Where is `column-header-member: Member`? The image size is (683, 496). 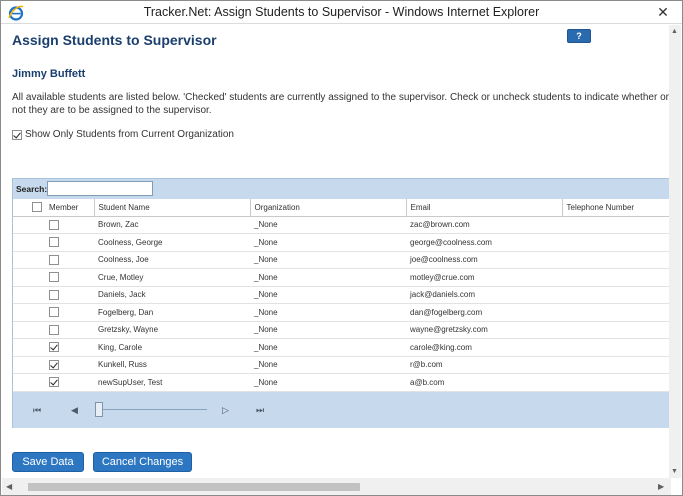
column-header-member: Member is located at coordinates (54, 208).